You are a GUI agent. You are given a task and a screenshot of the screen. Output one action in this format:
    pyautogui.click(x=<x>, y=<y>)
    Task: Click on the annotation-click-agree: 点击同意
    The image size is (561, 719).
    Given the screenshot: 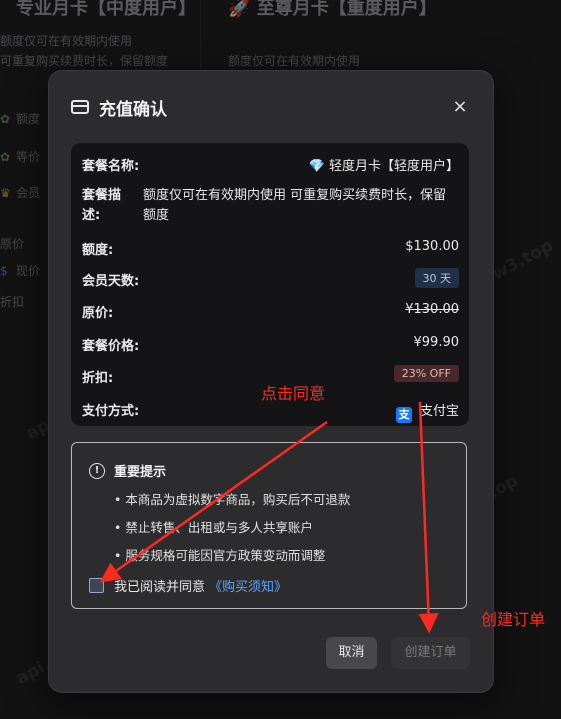 What is the action you would take?
    pyautogui.click(x=293, y=393)
    